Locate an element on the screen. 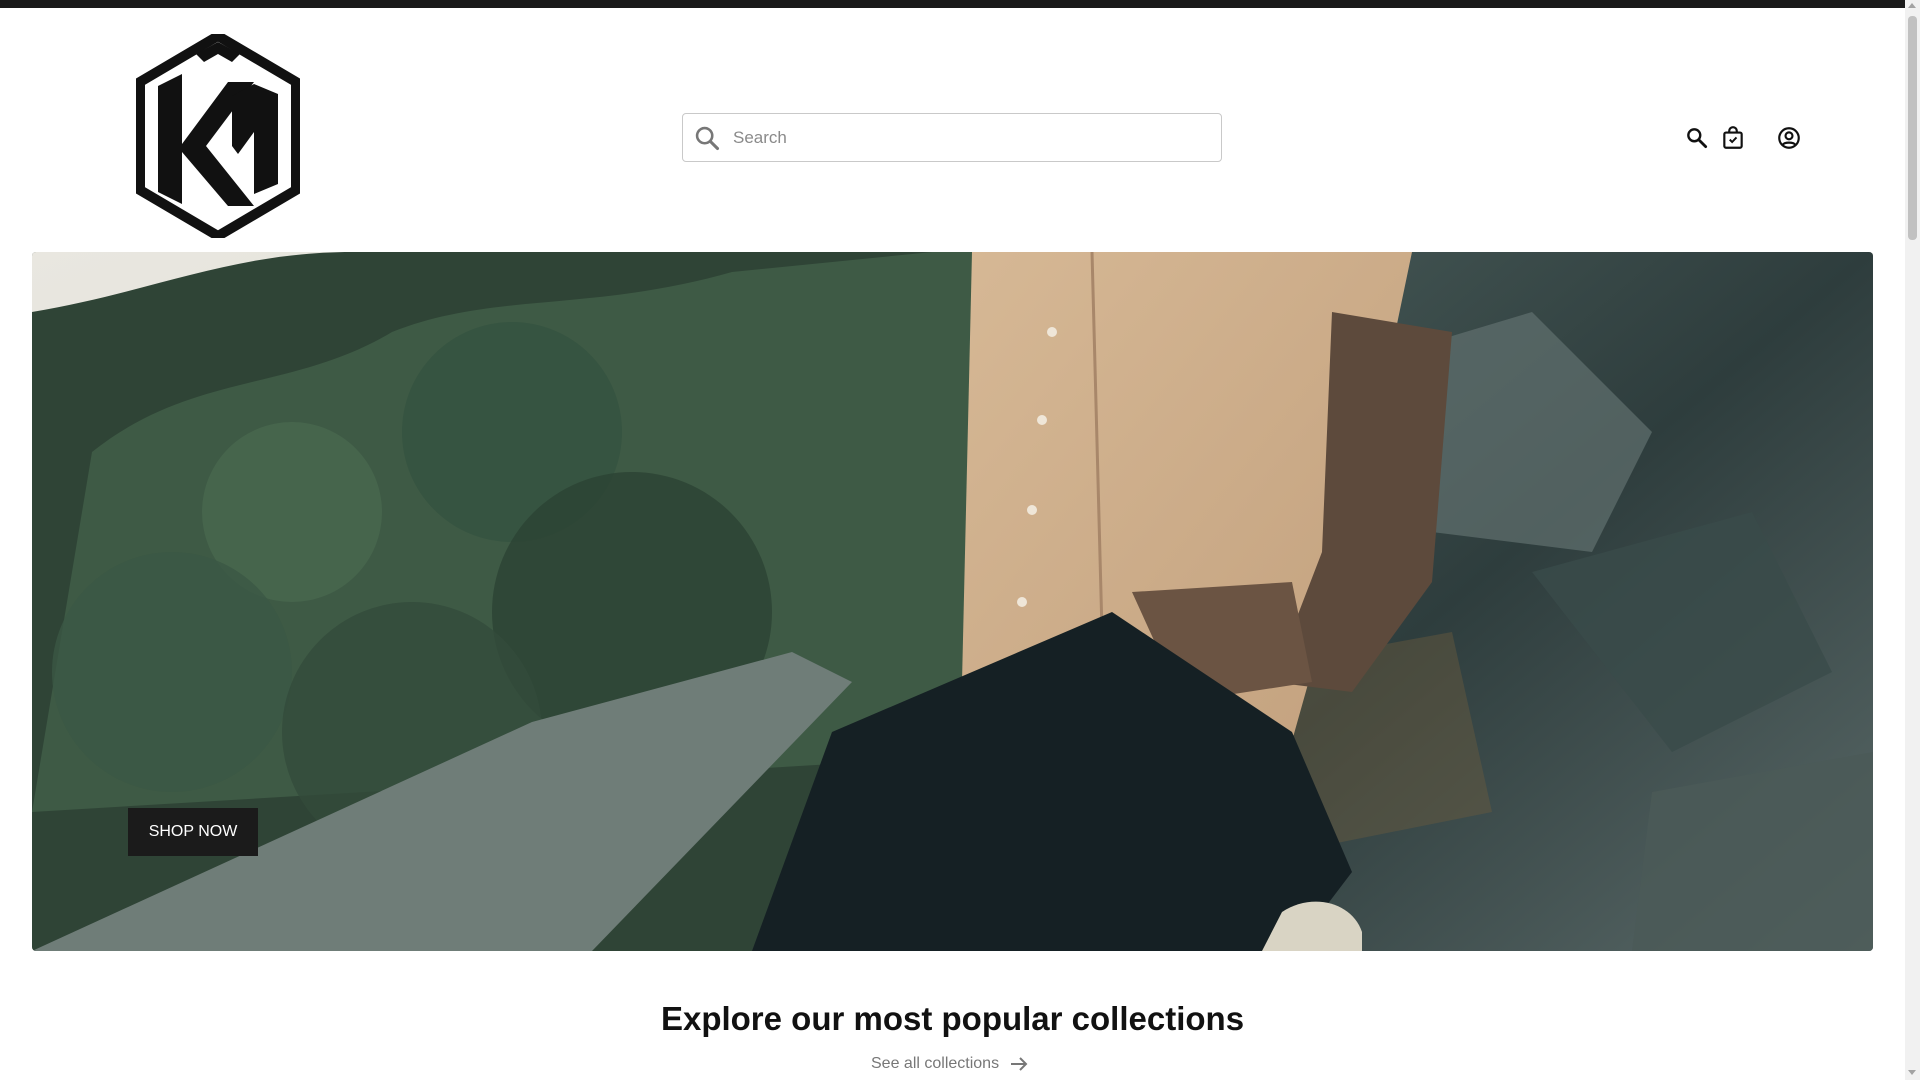 This screenshot has height=1080, width=1920. brand-logo is located at coordinates (218, 136).